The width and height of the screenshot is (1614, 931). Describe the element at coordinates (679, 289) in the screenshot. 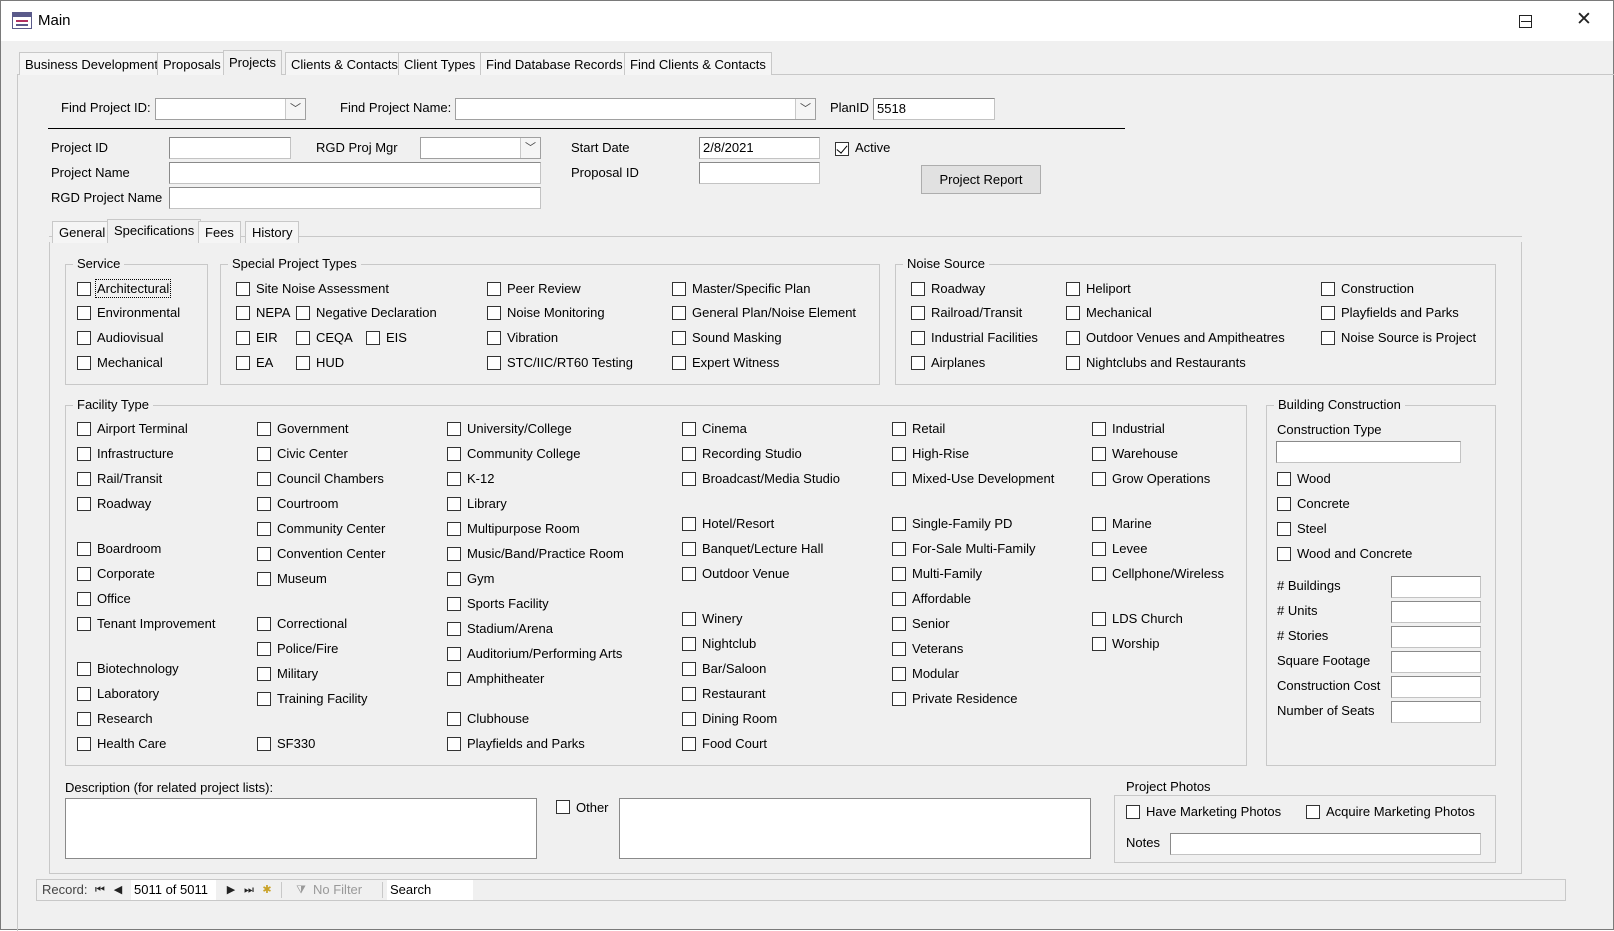

I see `master-specific-plan-checkbox` at that location.